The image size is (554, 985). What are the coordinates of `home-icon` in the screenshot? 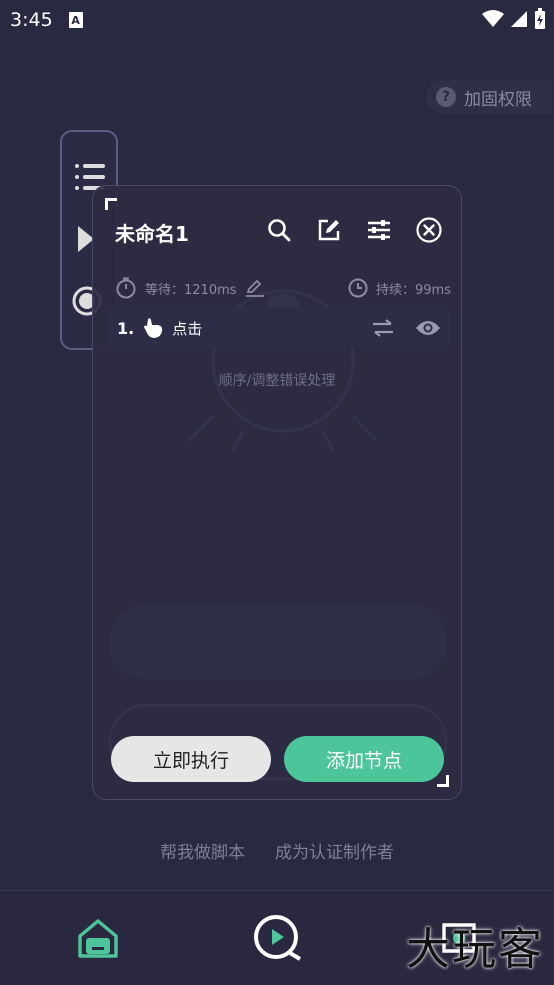 It's located at (98, 938).